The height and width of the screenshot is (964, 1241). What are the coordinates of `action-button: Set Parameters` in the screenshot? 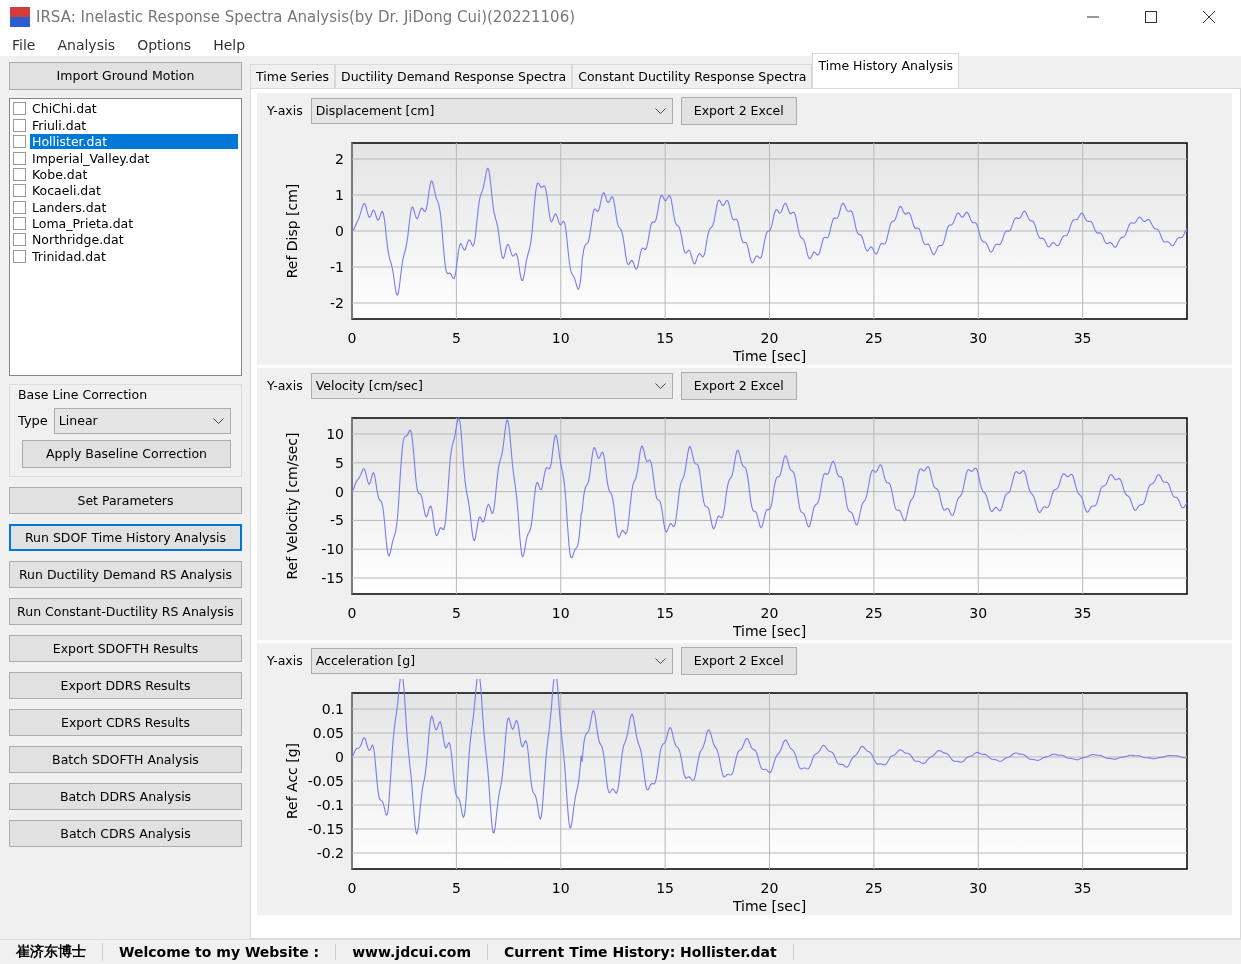 It's located at (125, 500).